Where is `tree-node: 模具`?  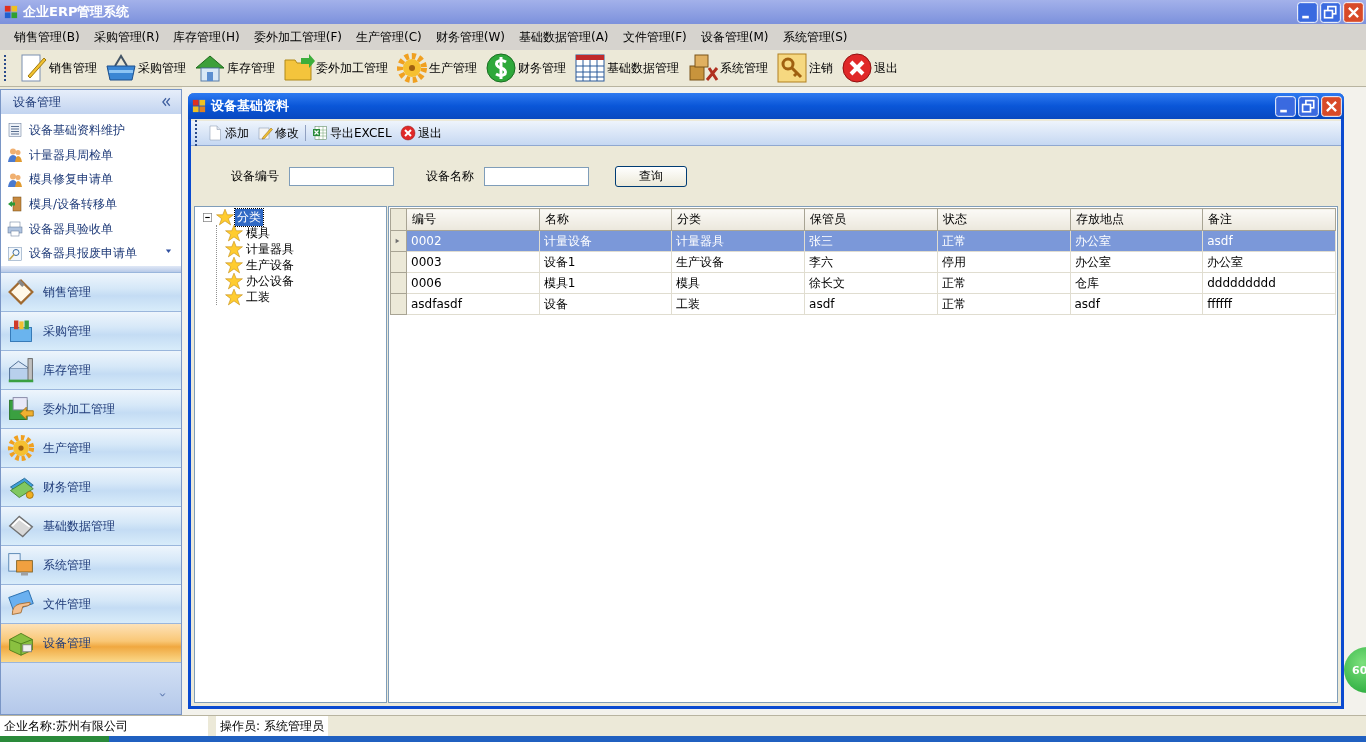
tree-node: 模具 is located at coordinates (258, 233).